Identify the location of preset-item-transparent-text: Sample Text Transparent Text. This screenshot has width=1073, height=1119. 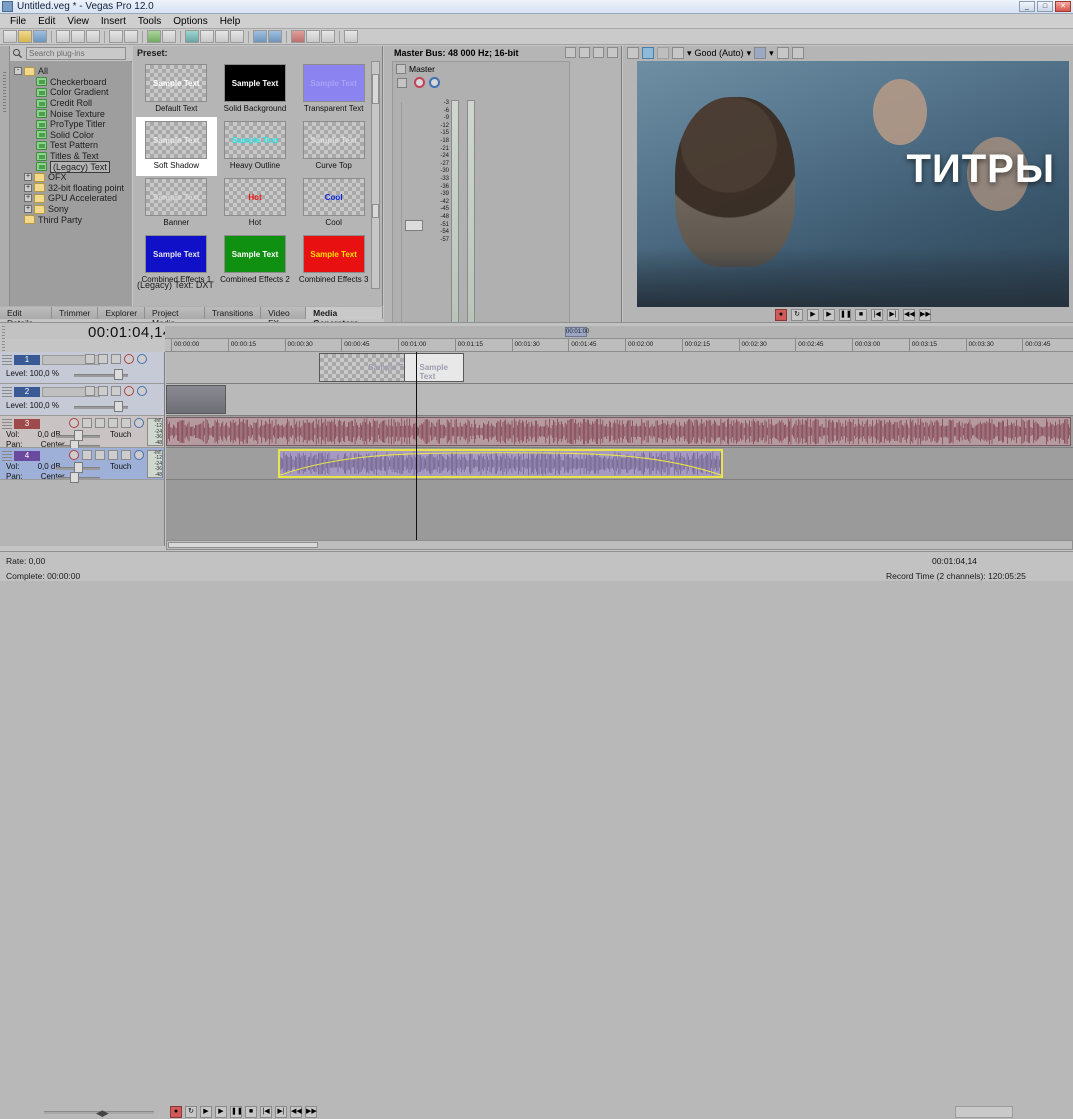
(333, 89).